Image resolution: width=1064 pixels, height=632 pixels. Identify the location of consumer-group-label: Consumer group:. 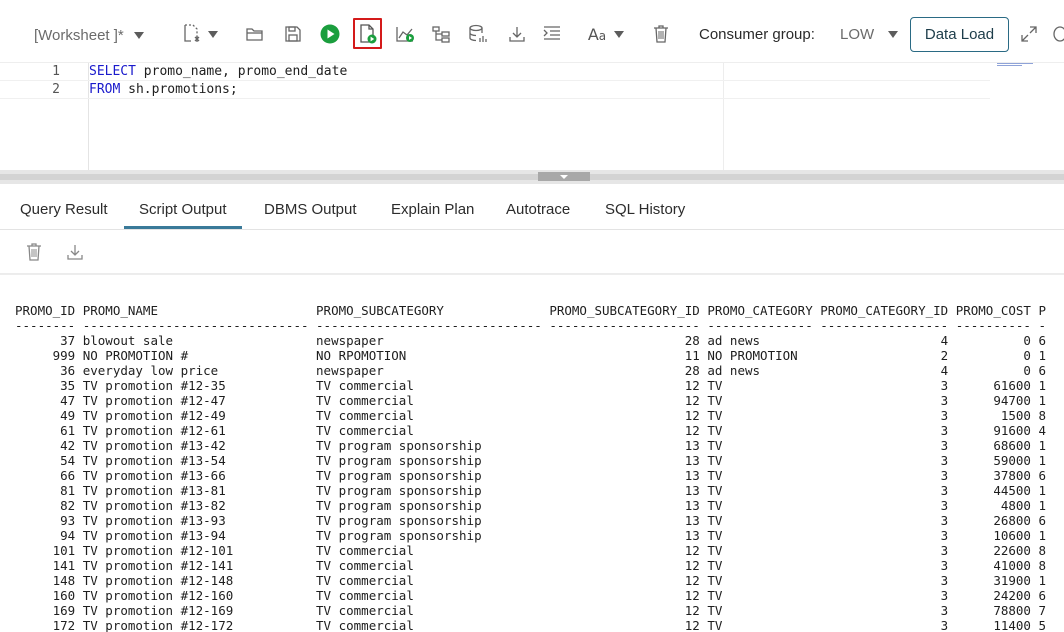
(757, 34).